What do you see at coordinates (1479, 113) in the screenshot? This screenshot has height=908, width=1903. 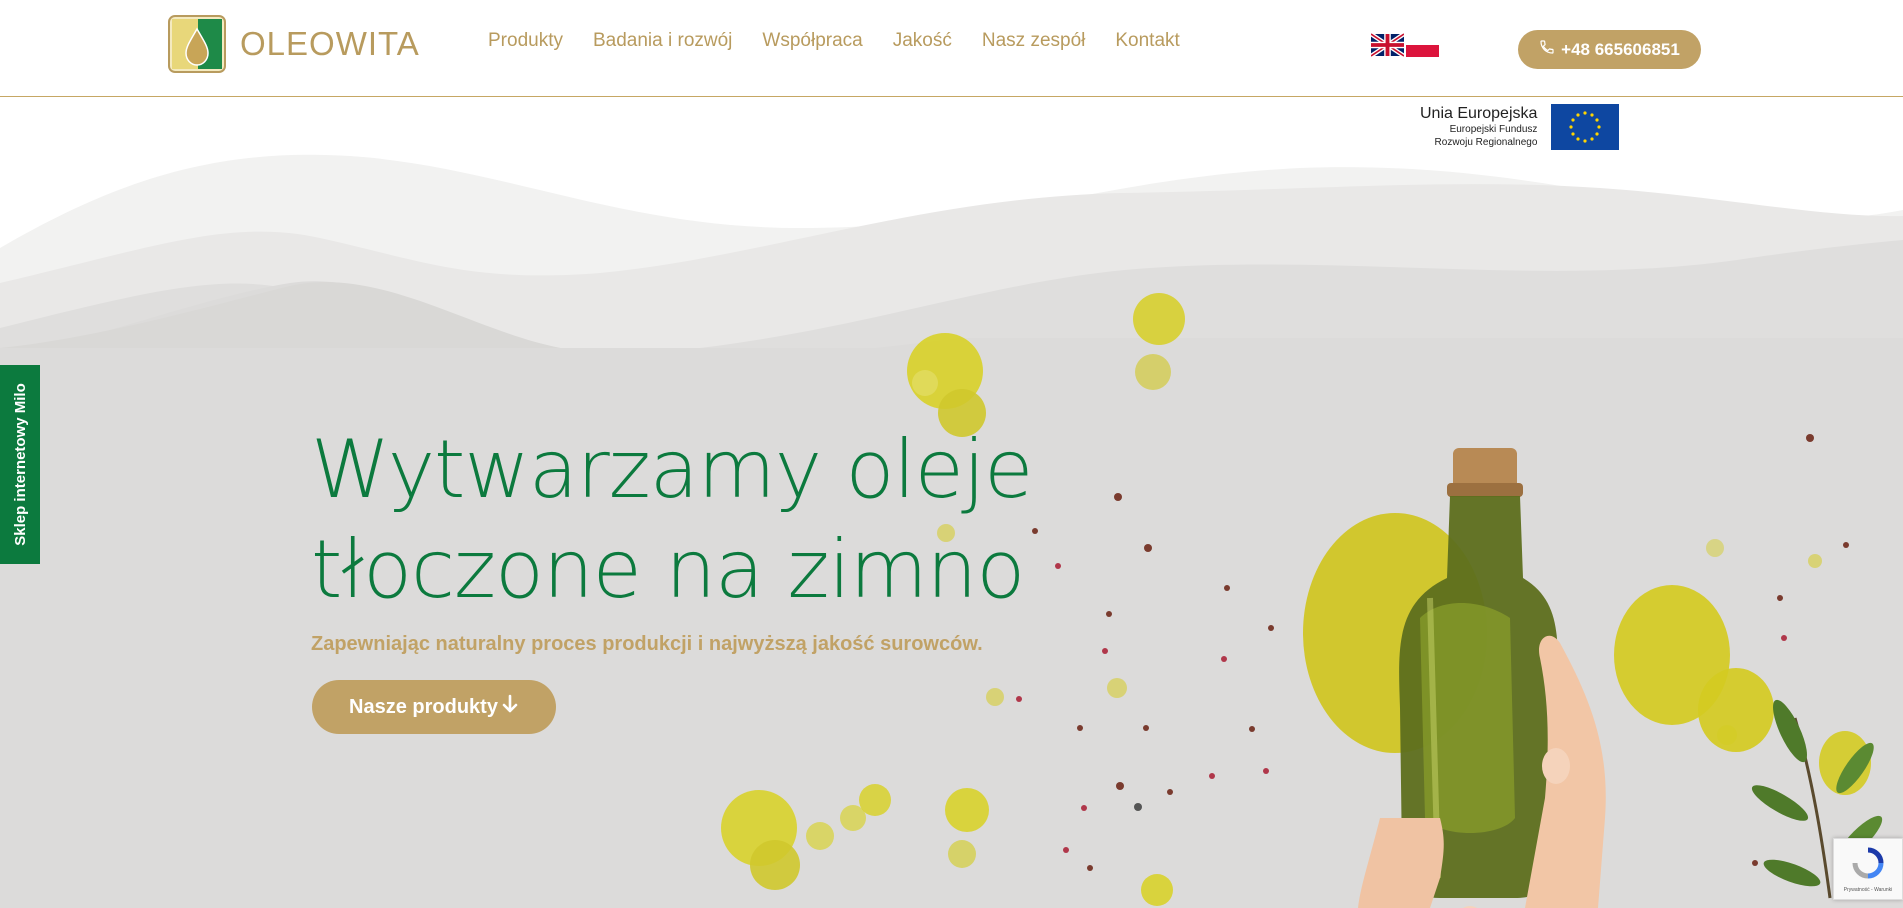 I see `eu-title: Unia Europejska` at bounding box center [1479, 113].